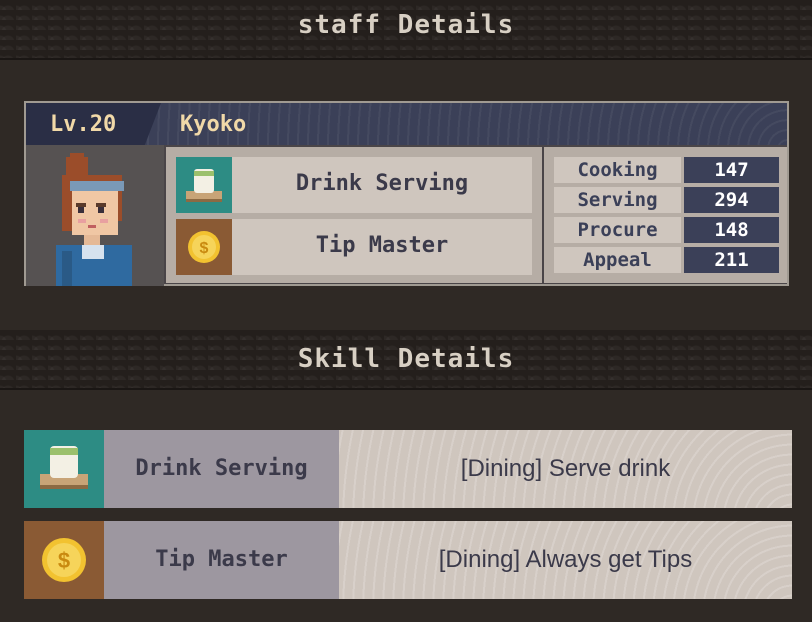 The height and width of the screenshot is (622, 812). What do you see at coordinates (354, 215) in the screenshot?
I see `staff-skills-panel: Drink Serving $ Tip Master` at bounding box center [354, 215].